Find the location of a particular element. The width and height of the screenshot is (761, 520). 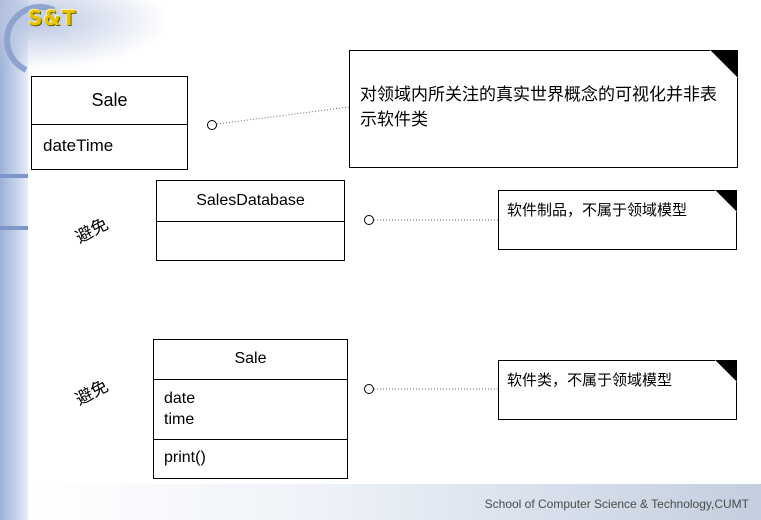

class-box-salesdatabase: SalesDatabase is located at coordinates (250, 220).